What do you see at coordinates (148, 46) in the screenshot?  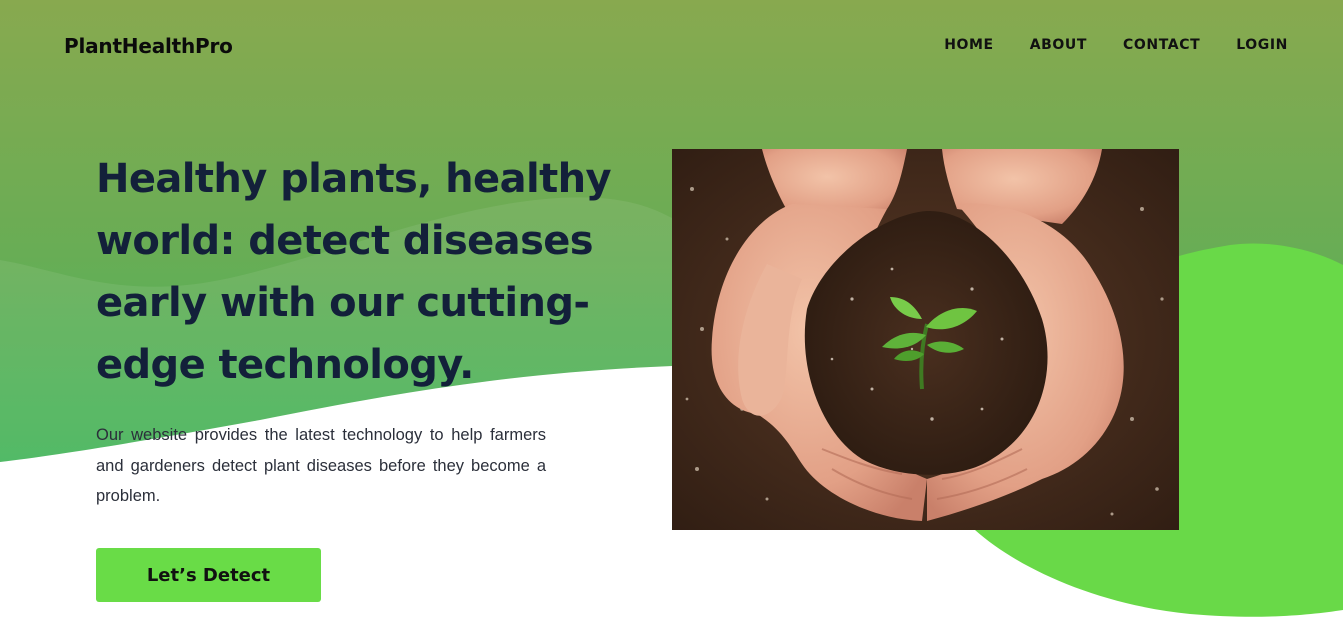 I see `brand-logo: PlantHealthPro` at bounding box center [148, 46].